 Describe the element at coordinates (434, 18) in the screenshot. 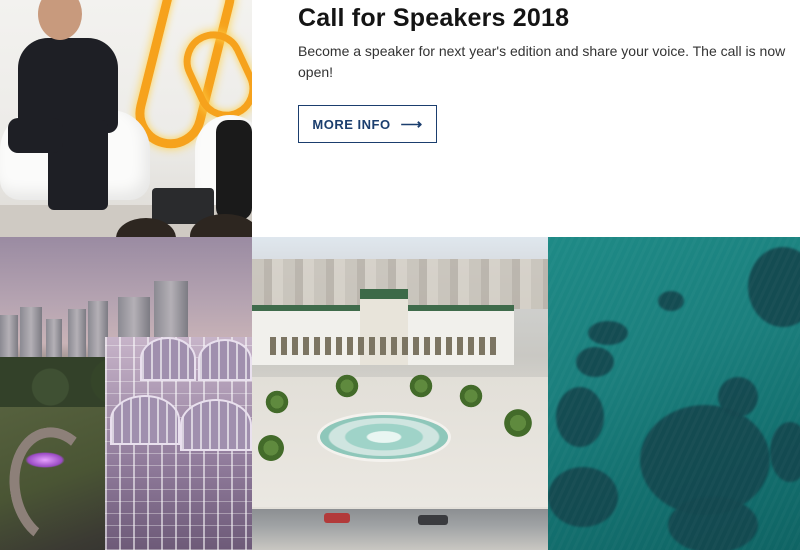

I see `section-title: Call for Speakers 2018` at that location.